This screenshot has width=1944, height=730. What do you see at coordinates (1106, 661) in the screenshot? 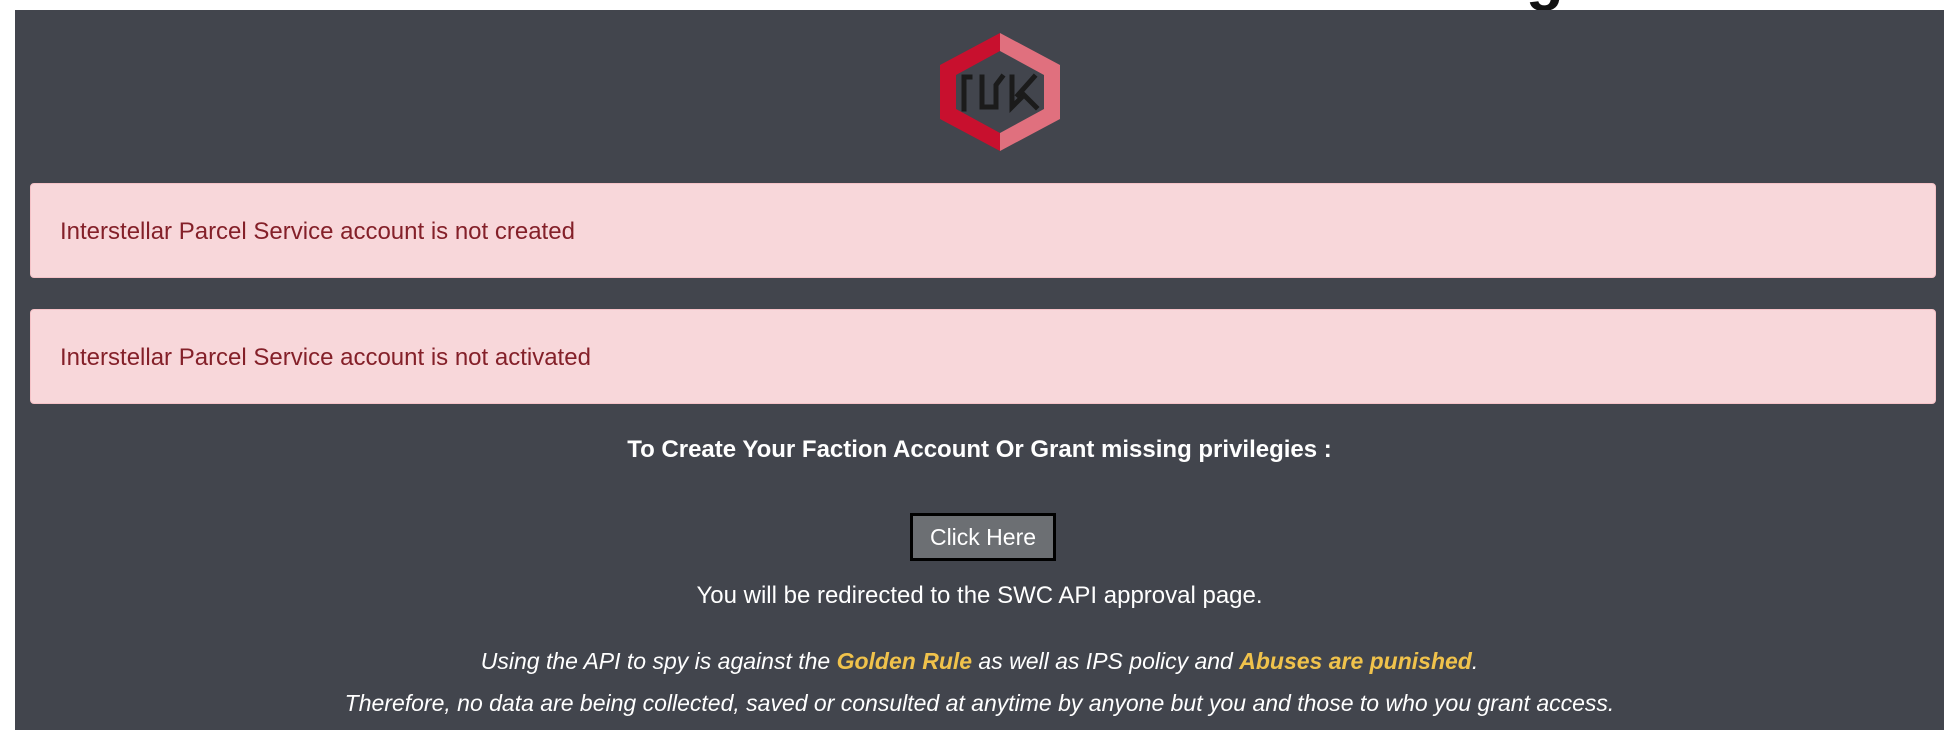
I see `policy-text: as well as IPS policy and` at bounding box center [1106, 661].